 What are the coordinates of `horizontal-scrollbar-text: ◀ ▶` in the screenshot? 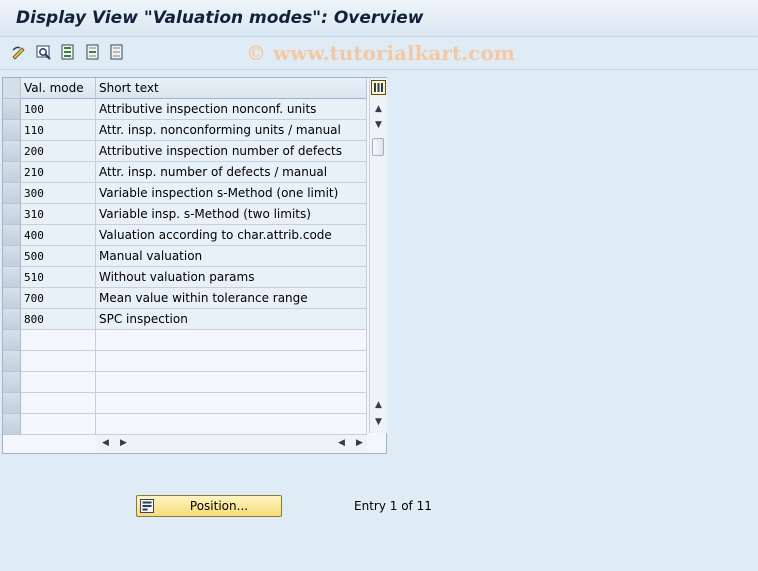 It's located at (215, 443).